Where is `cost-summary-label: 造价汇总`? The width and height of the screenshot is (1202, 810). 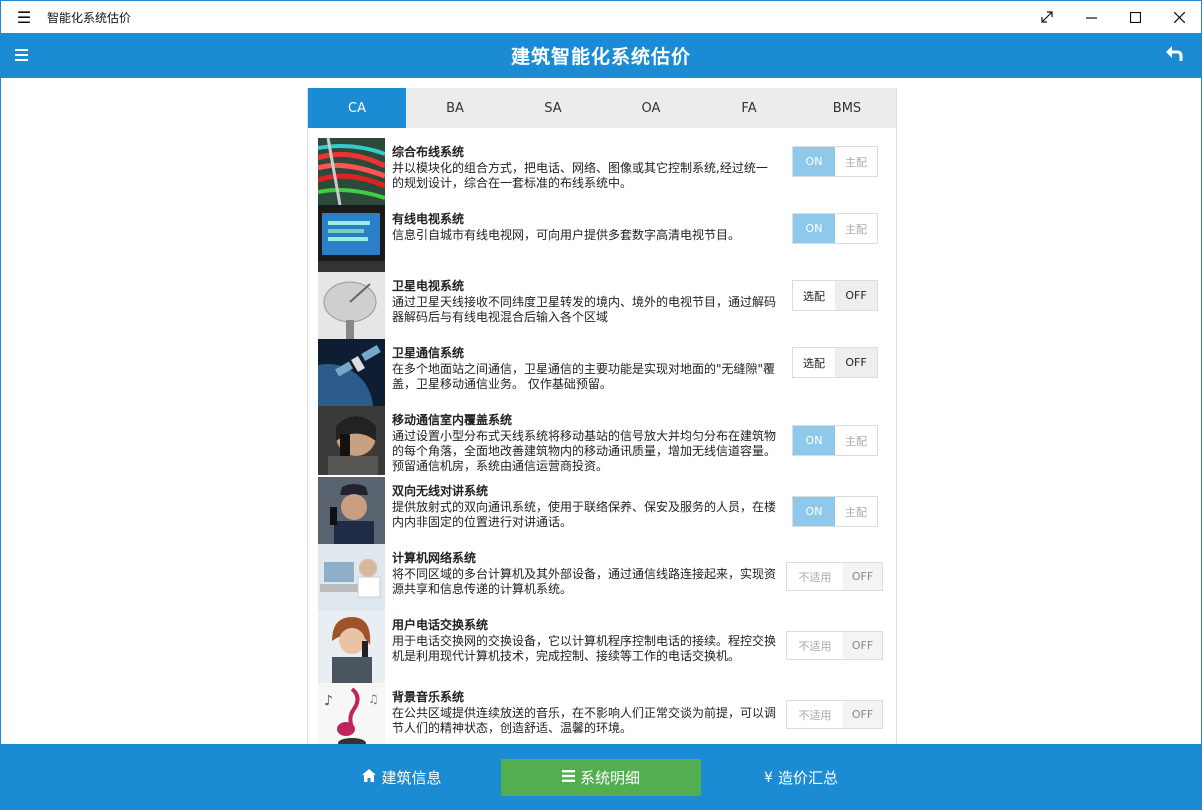 cost-summary-label: 造价汇总 is located at coordinates (807, 778).